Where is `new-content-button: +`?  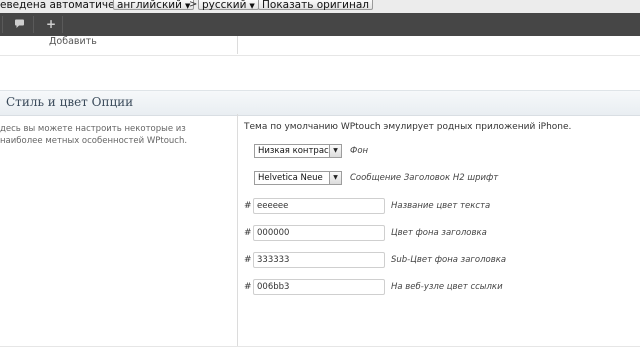
new-content-button: + is located at coordinates (51, 24).